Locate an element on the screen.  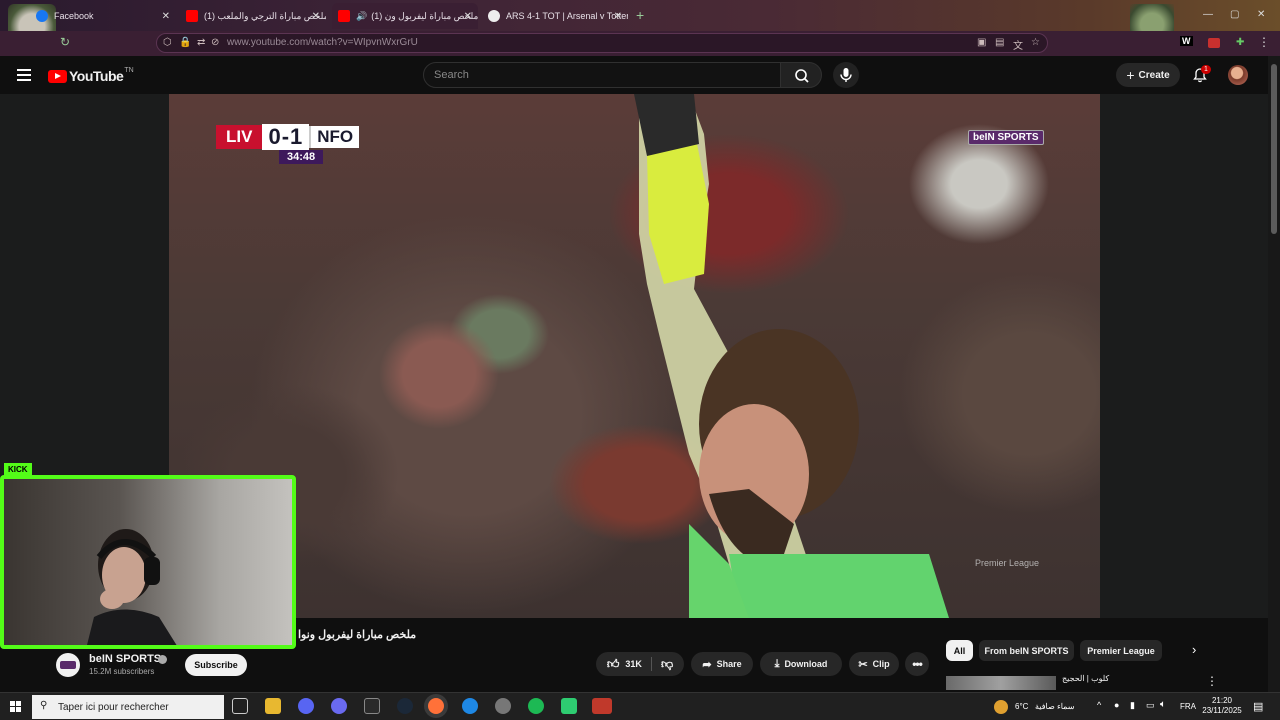
create-button: + Create is located at coordinates (1148, 75).